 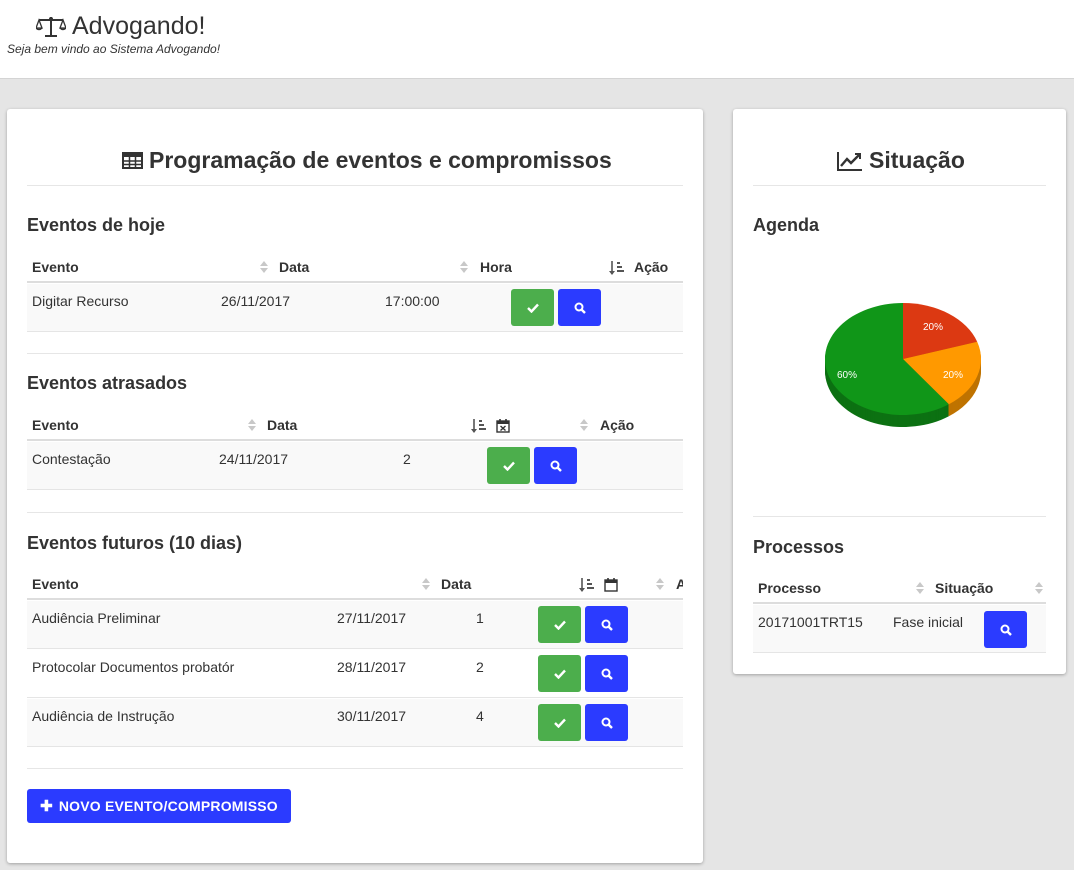 I want to click on col-acao: A, so click(x=679, y=584).